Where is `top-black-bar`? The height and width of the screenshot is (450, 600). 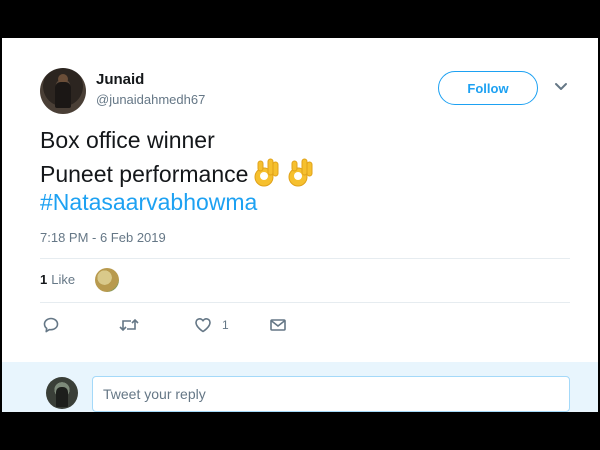
top-black-bar is located at coordinates (300, 19).